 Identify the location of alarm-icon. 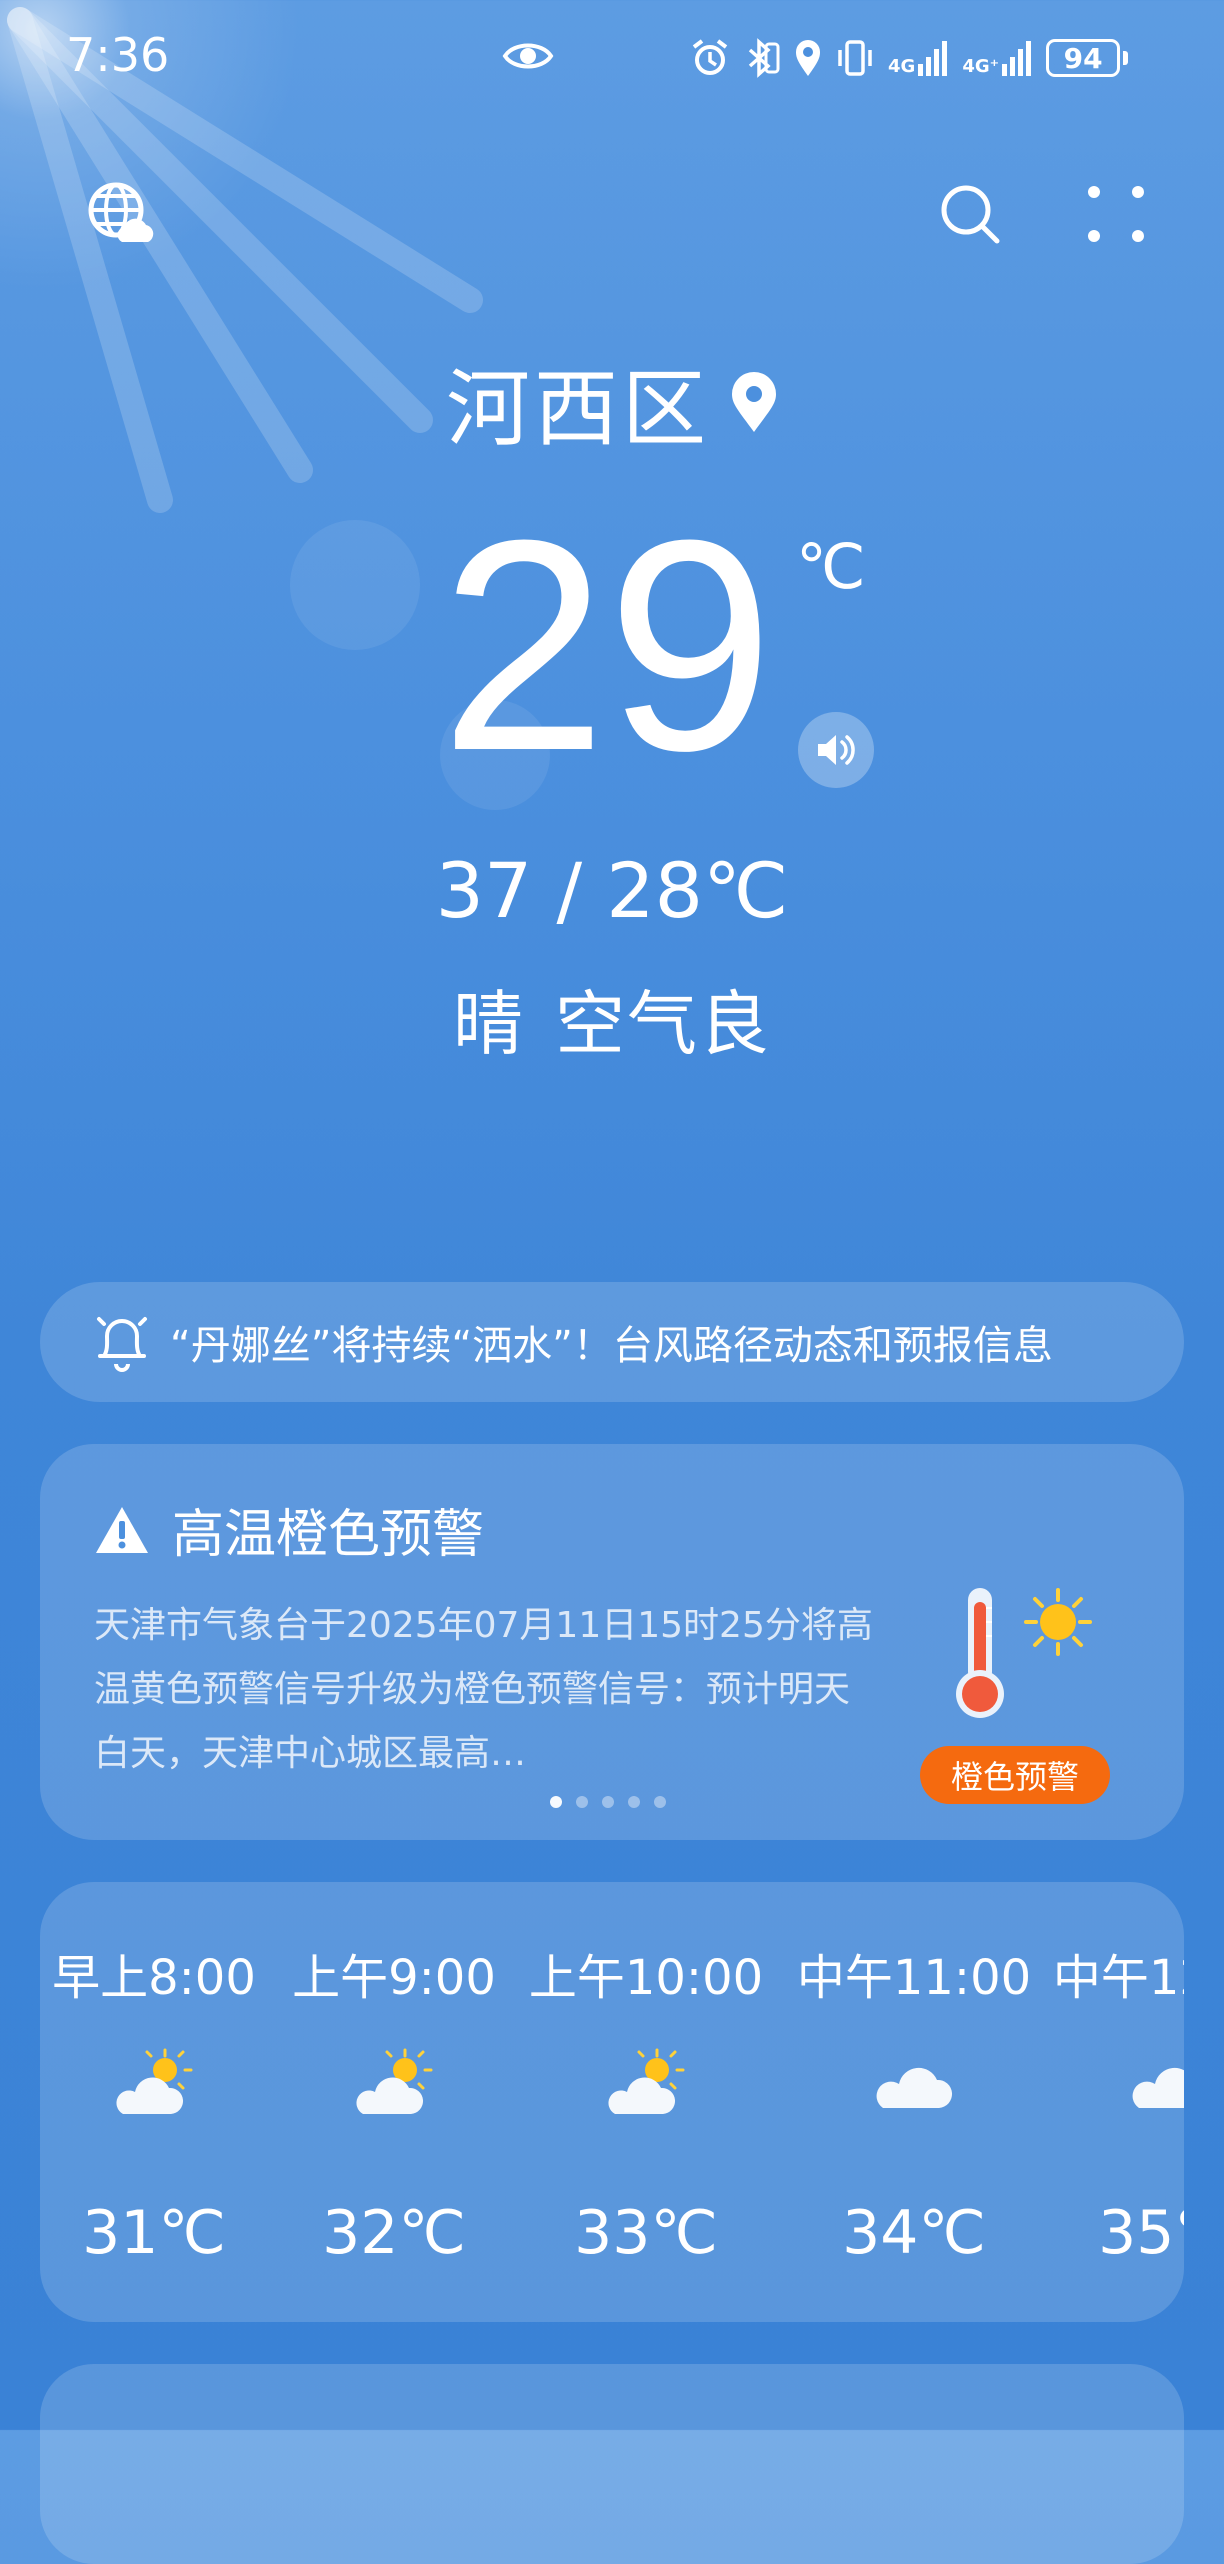
(710, 57).